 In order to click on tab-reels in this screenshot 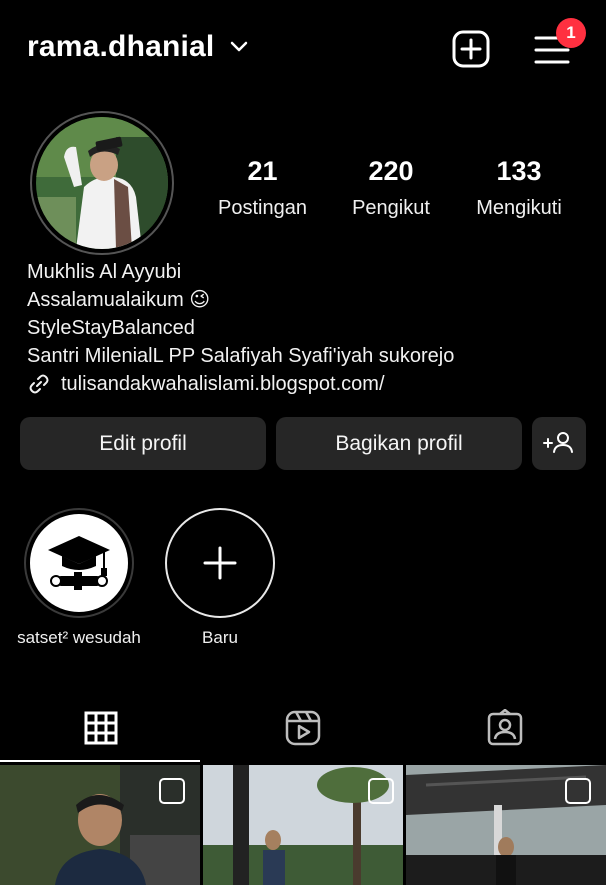, I will do `click(303, 727)`.